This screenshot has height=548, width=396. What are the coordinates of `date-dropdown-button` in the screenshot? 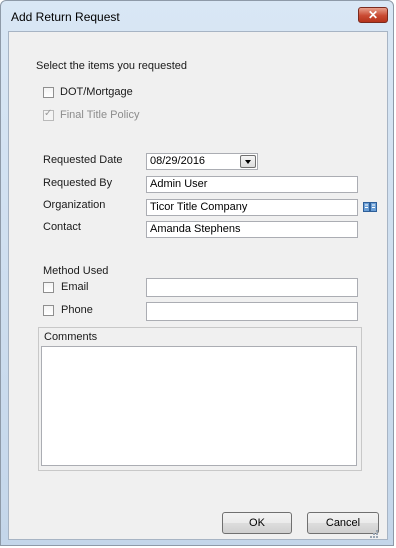 It's located at (248, 161).